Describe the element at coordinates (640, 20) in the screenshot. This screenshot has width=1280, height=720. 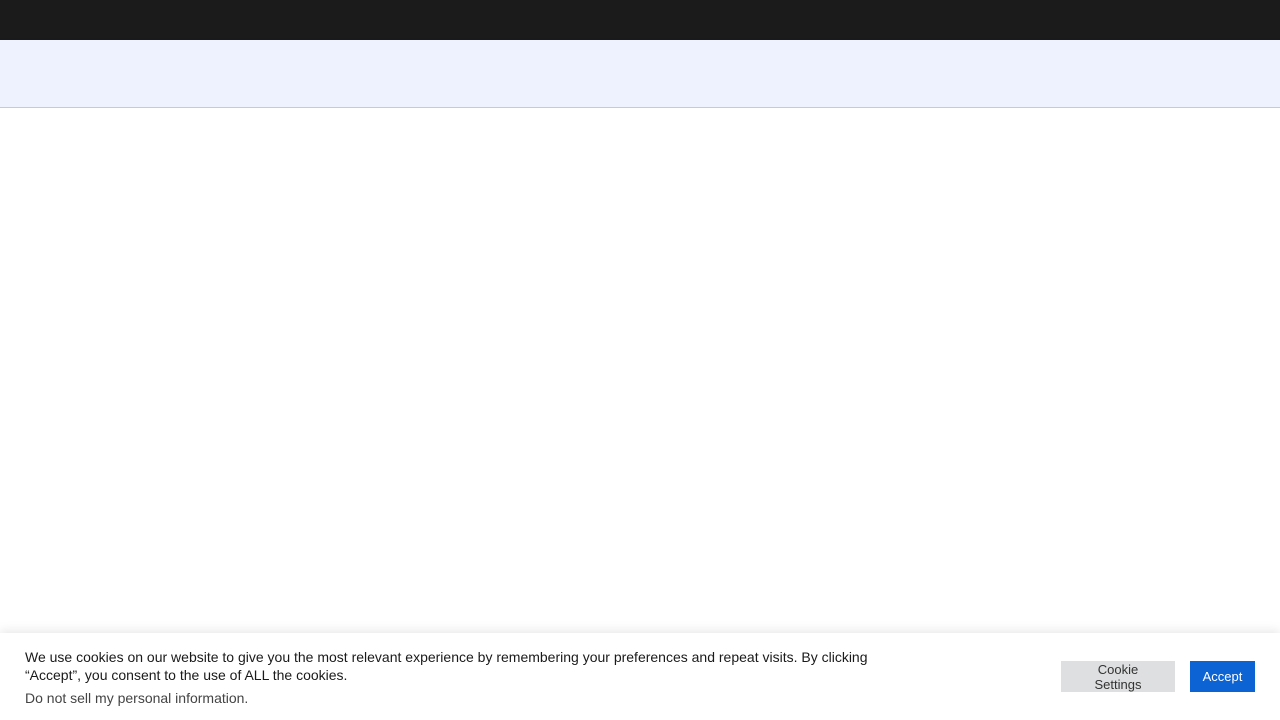
I see `top-bar` at that location.